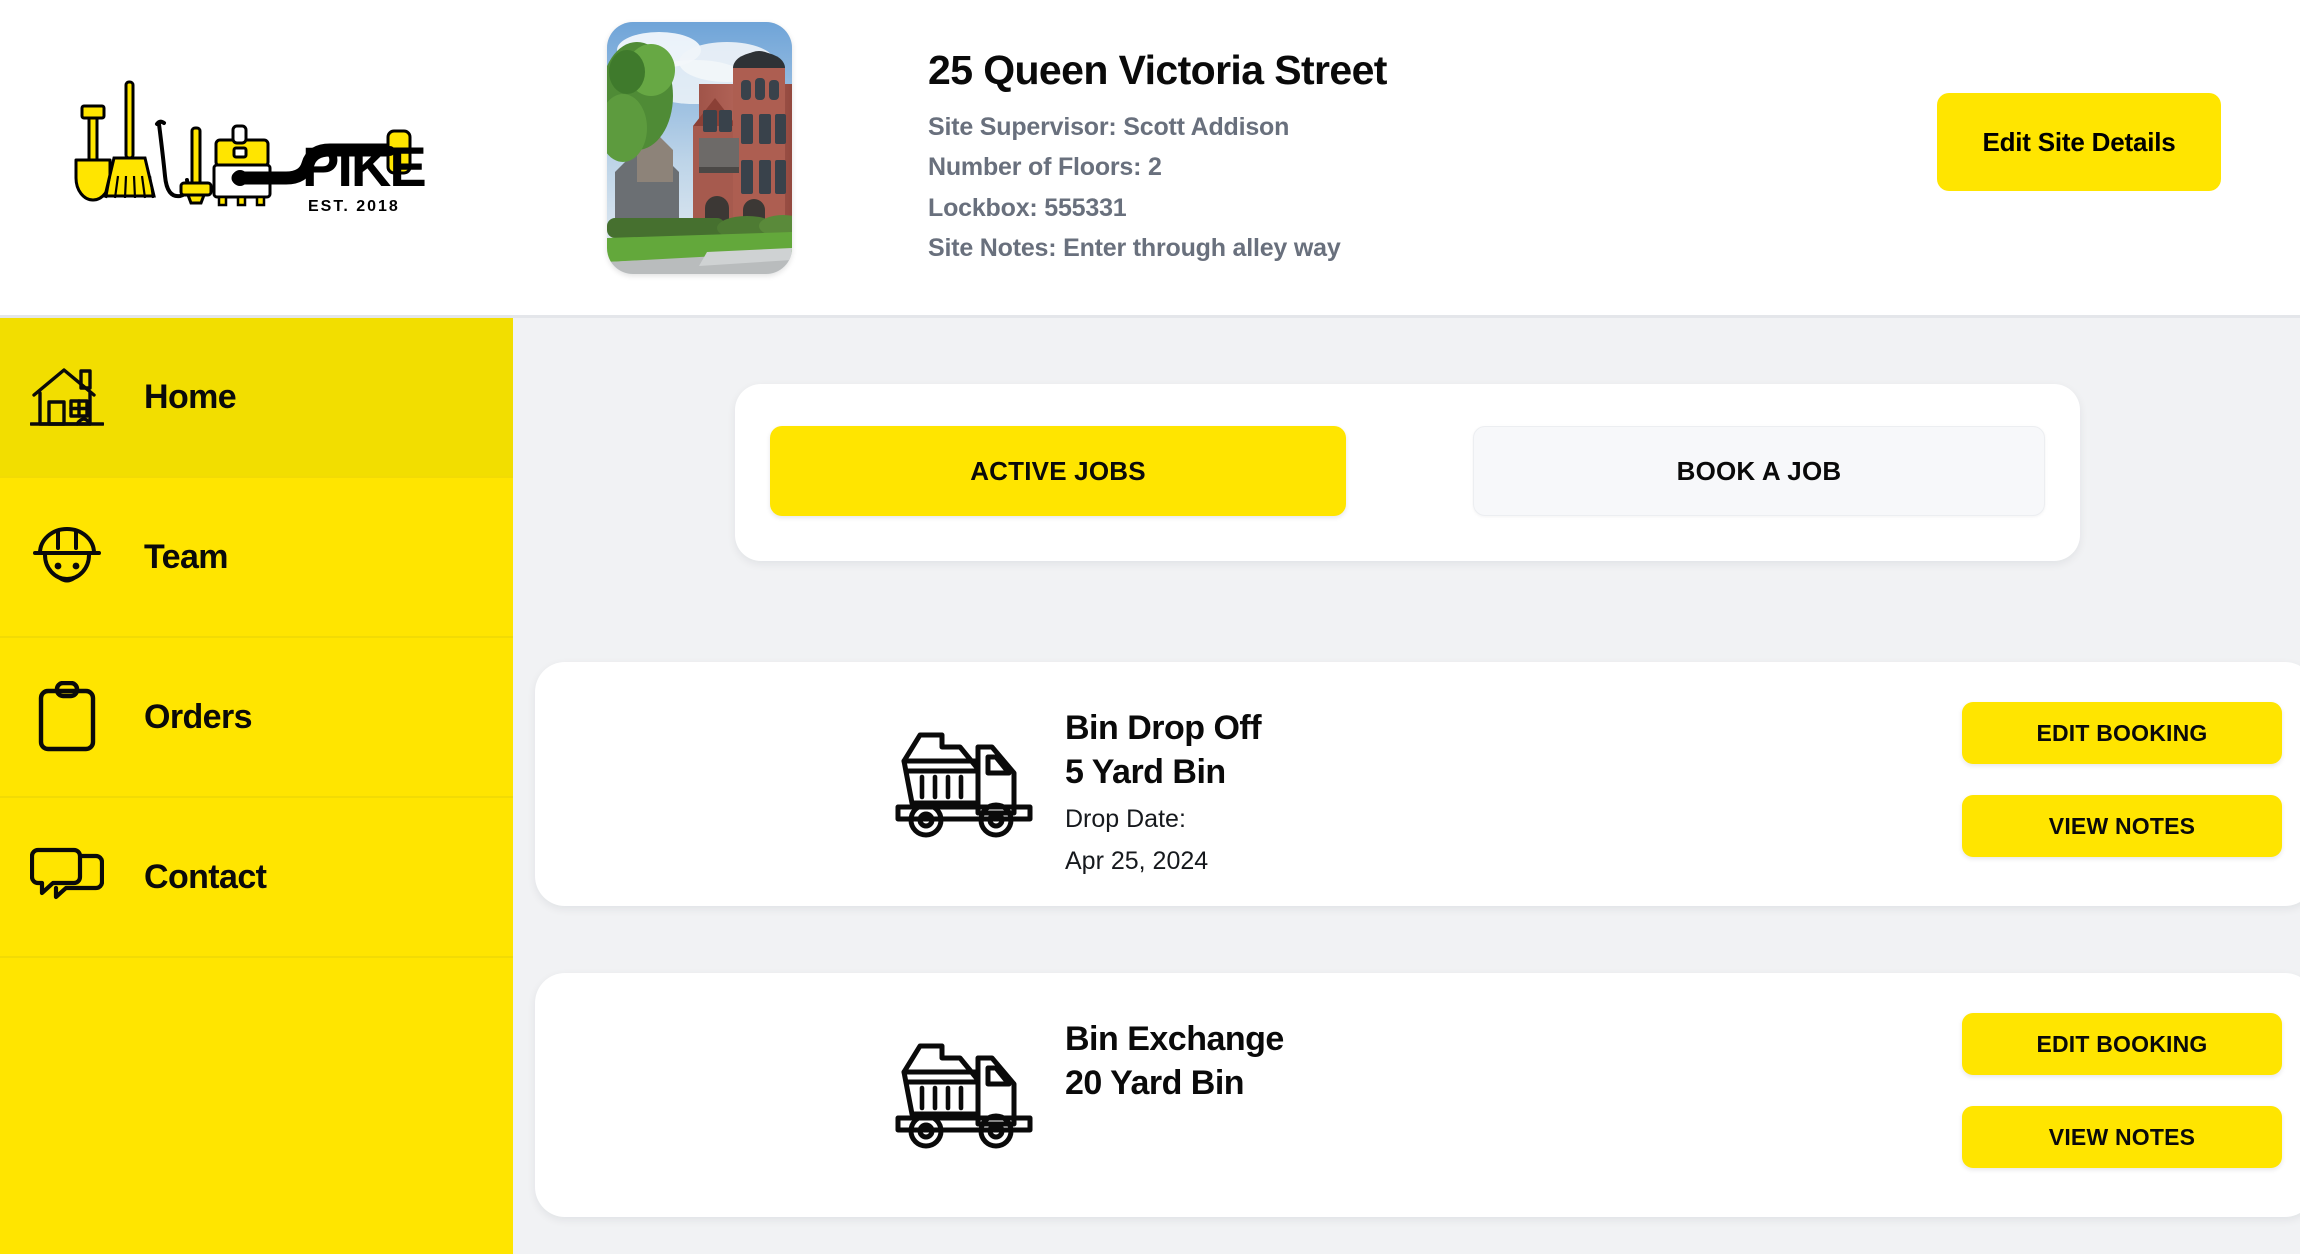 The height and width of the screenshot is (1254, 2300). I want to click on job-details: Bin Exchange 20 Yard Bin, so click(1445, 1062).